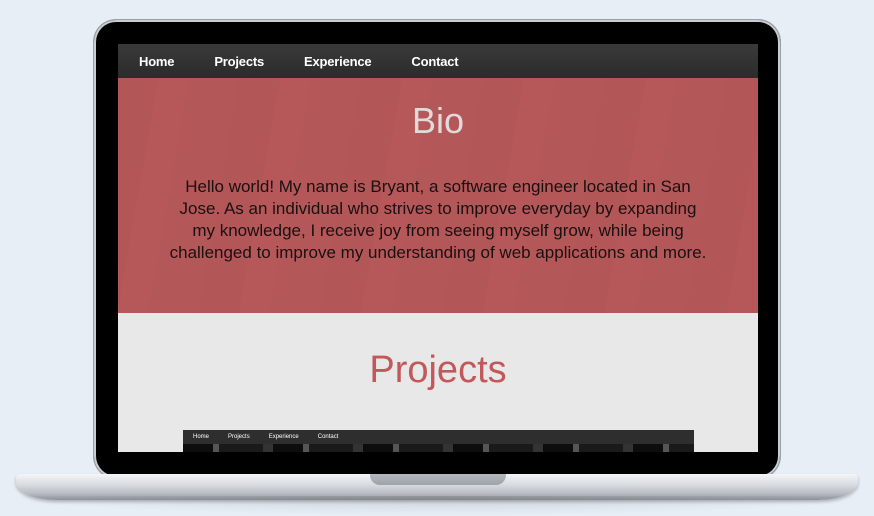  Describe the element at coordinates (201, 437) in the screenshot. I see `thumbnail-nav-home: Home` at that location.